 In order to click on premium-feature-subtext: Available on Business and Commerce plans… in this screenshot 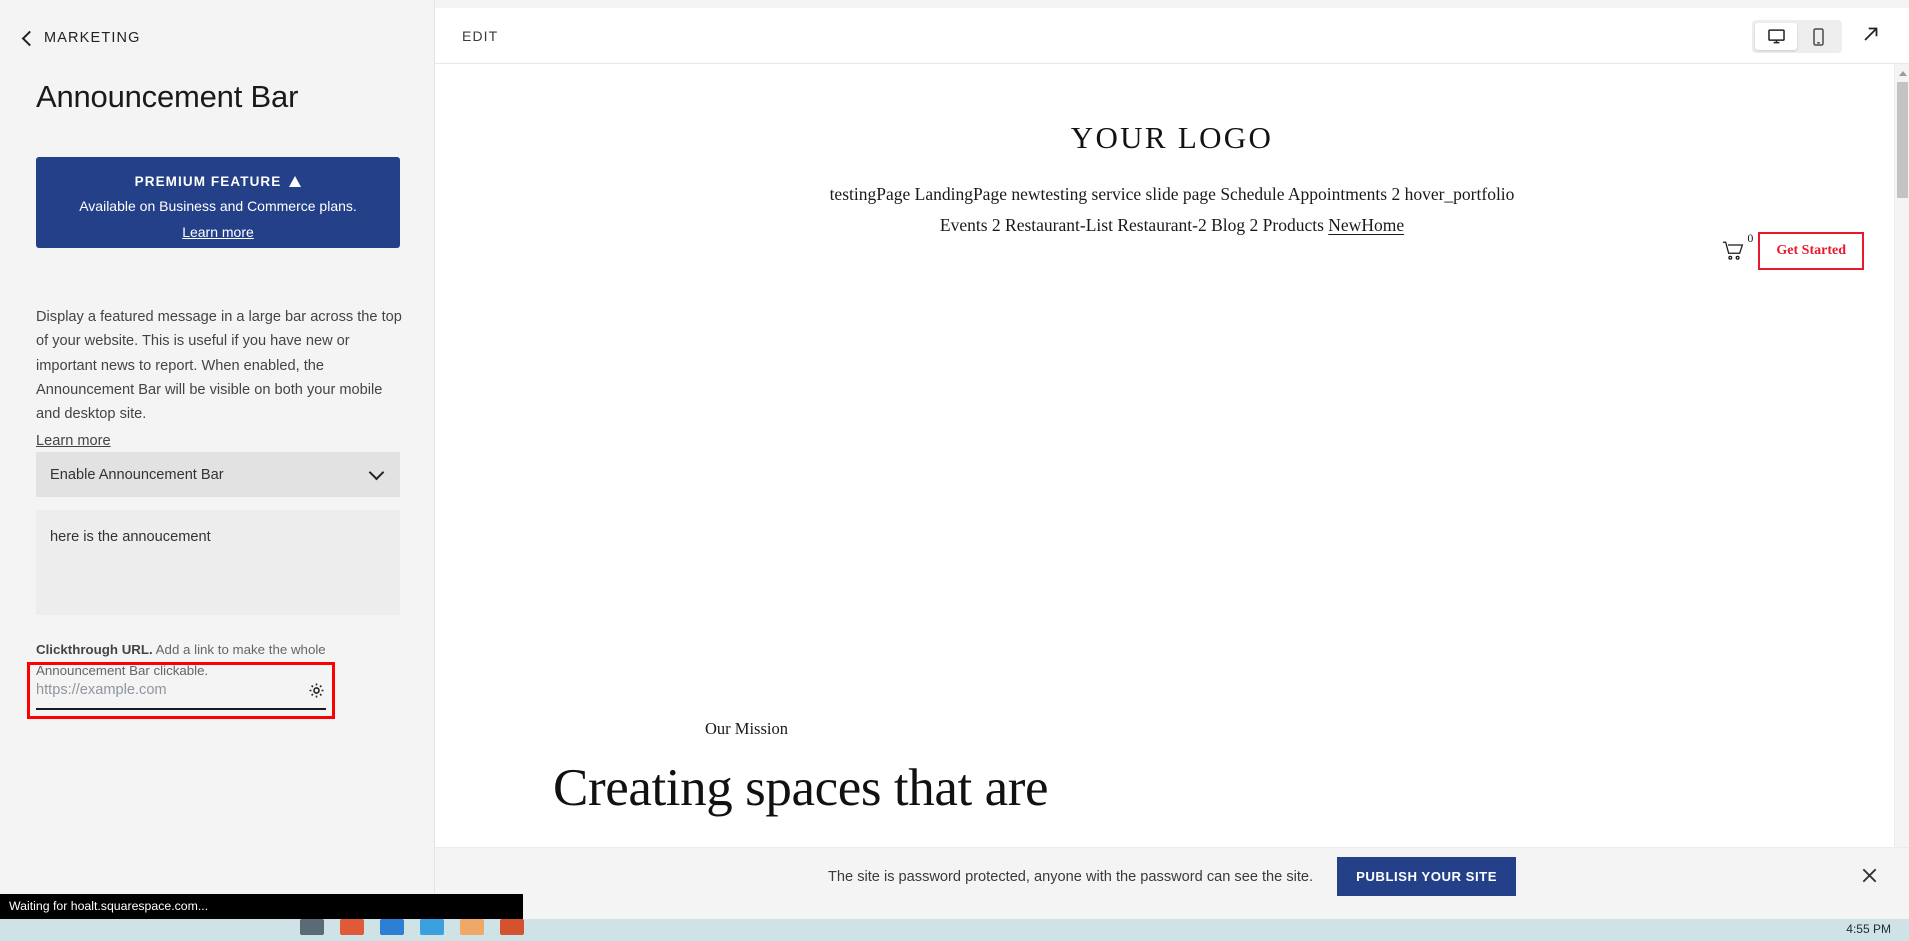, I will do `click(218, 206)`.